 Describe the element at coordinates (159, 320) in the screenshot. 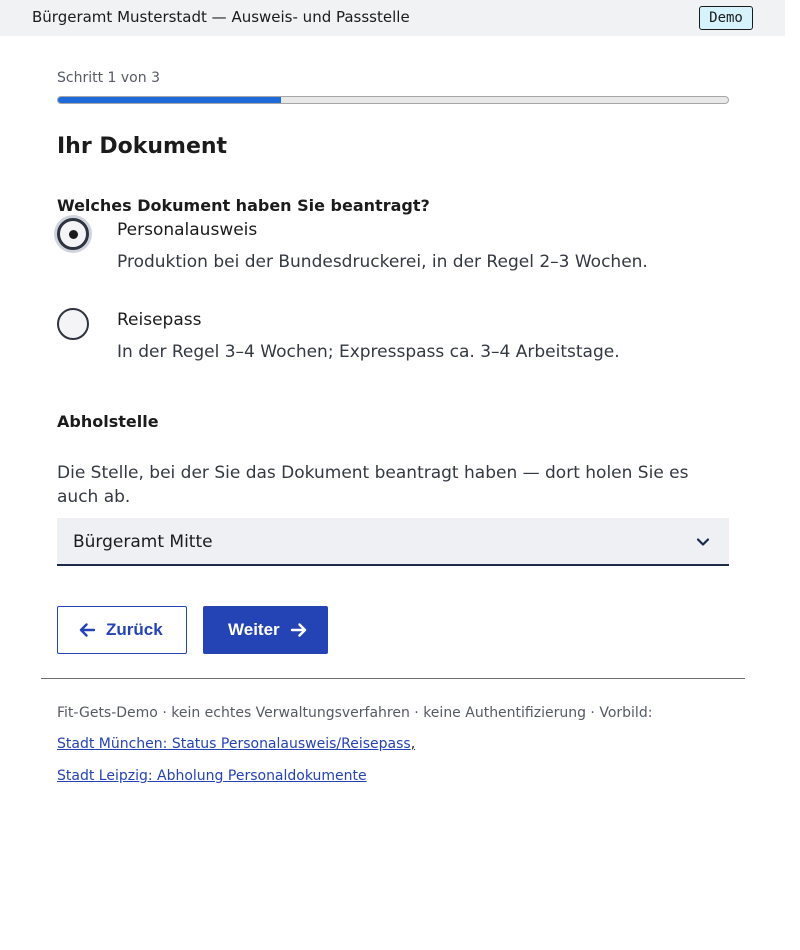

I see `radio-label: Reisepass` at that location.